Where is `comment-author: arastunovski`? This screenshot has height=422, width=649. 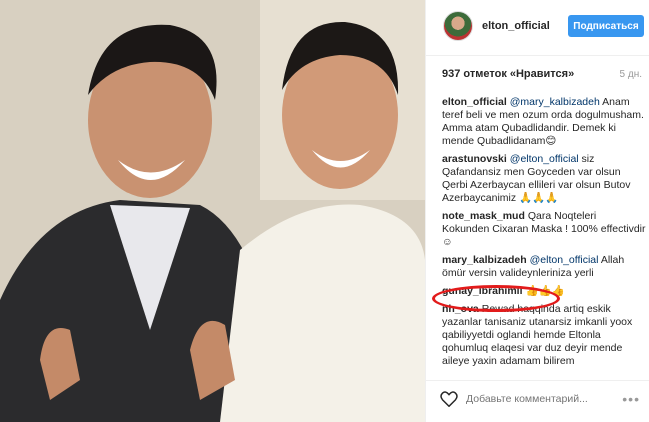
comment-author: arastunovski is located at coordinates (474, 159).